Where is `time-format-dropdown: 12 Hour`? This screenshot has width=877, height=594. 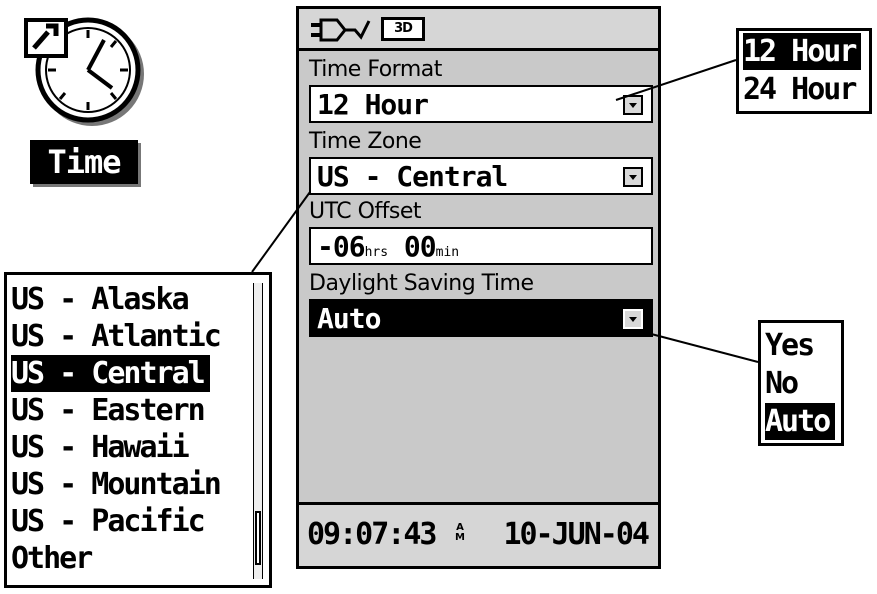
time-format-dropdown: 12 Hour is located at coordinates (481, 104).